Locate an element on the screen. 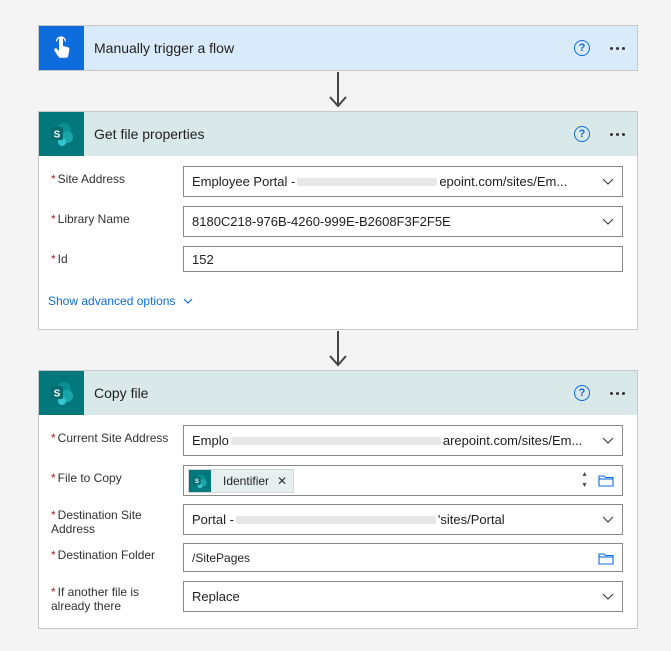  destination-site-value-suffix: 'sites/Portal is located at coordinates (471, 519).